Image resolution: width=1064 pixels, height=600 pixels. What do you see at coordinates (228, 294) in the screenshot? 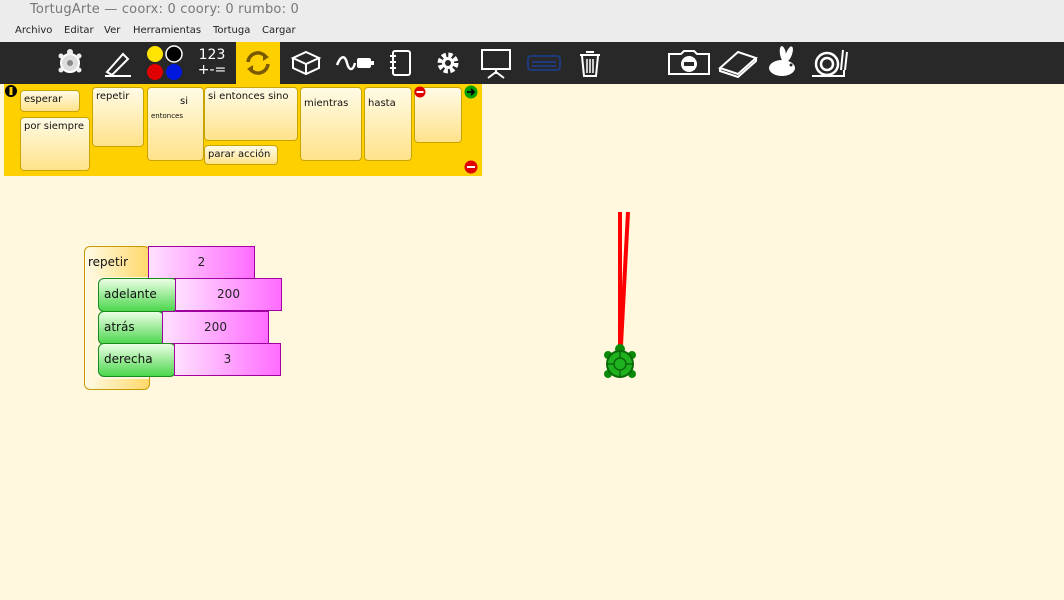
I see `forward-value-input: 200` at bounding box center [228, 294].